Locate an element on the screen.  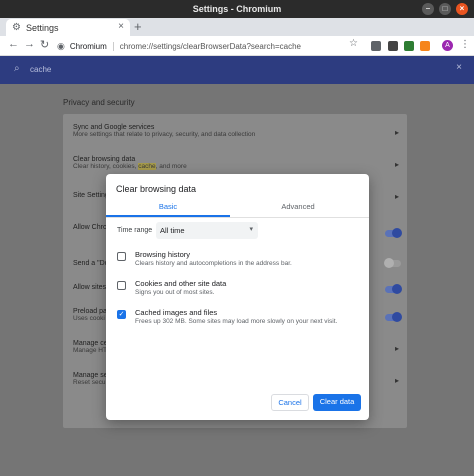
row-subtitle: Clear history, cookies, cache, and more is located at coordinates (130, 166).